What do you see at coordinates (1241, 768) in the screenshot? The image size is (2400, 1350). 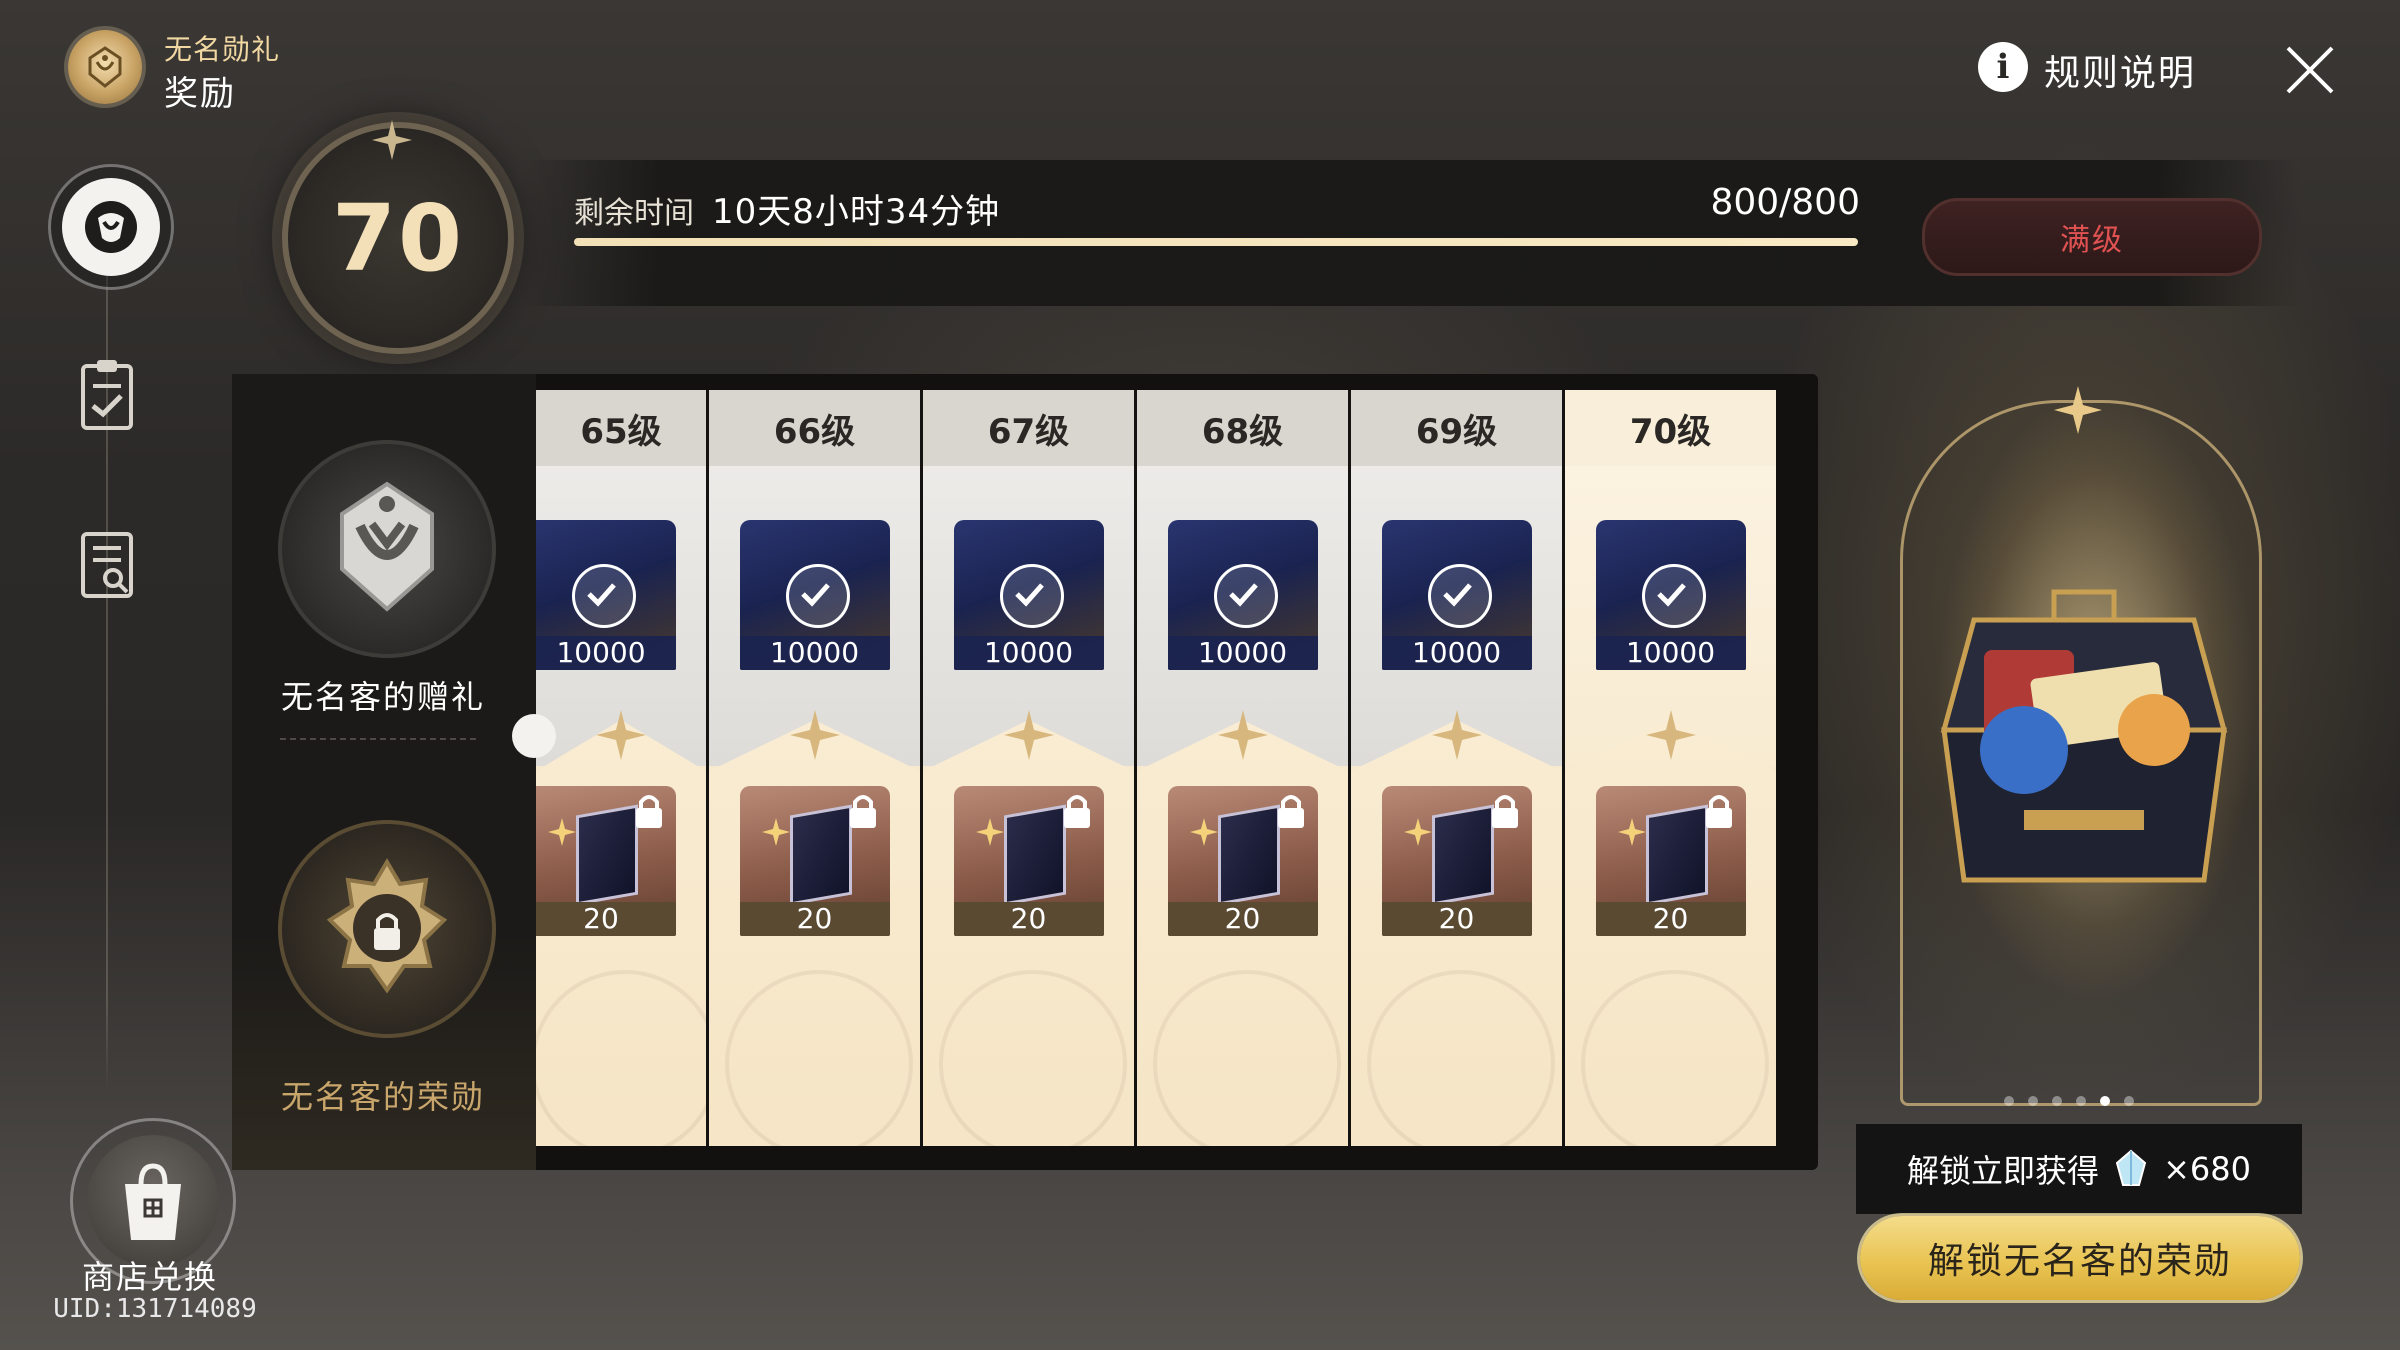 I see `level-column: 68级 10000 20` at bounding box center [1241, 768].